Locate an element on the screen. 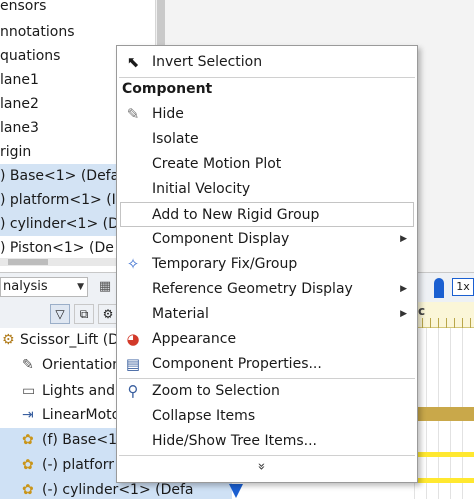 Image resolution: width=474 pixels, height=499 pixels. study-type-value: nalysis is located at coordinates (25, 286).